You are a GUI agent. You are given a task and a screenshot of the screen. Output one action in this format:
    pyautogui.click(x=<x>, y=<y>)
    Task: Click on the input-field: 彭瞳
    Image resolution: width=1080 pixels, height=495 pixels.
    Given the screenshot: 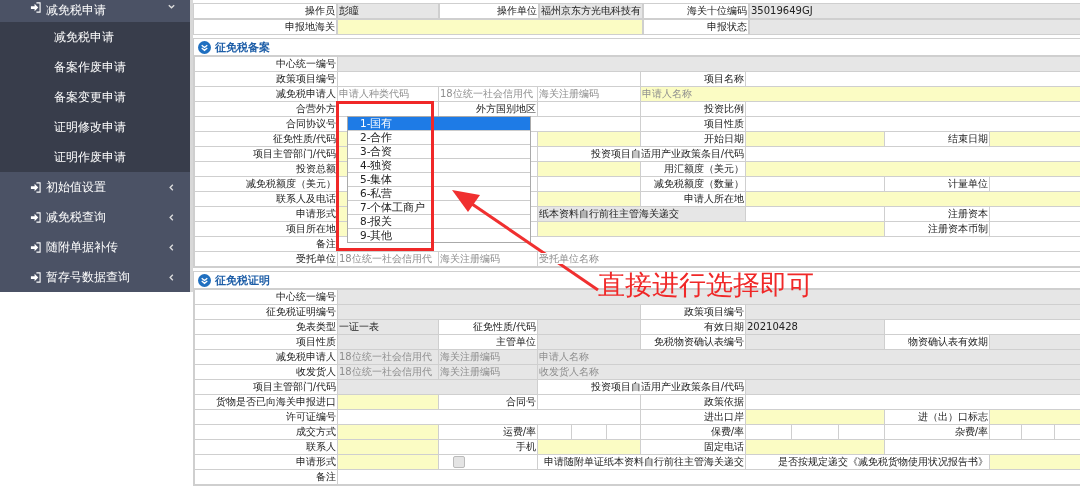 What is the action you would take?
    pyautogui.click(x=388, y=11)
    